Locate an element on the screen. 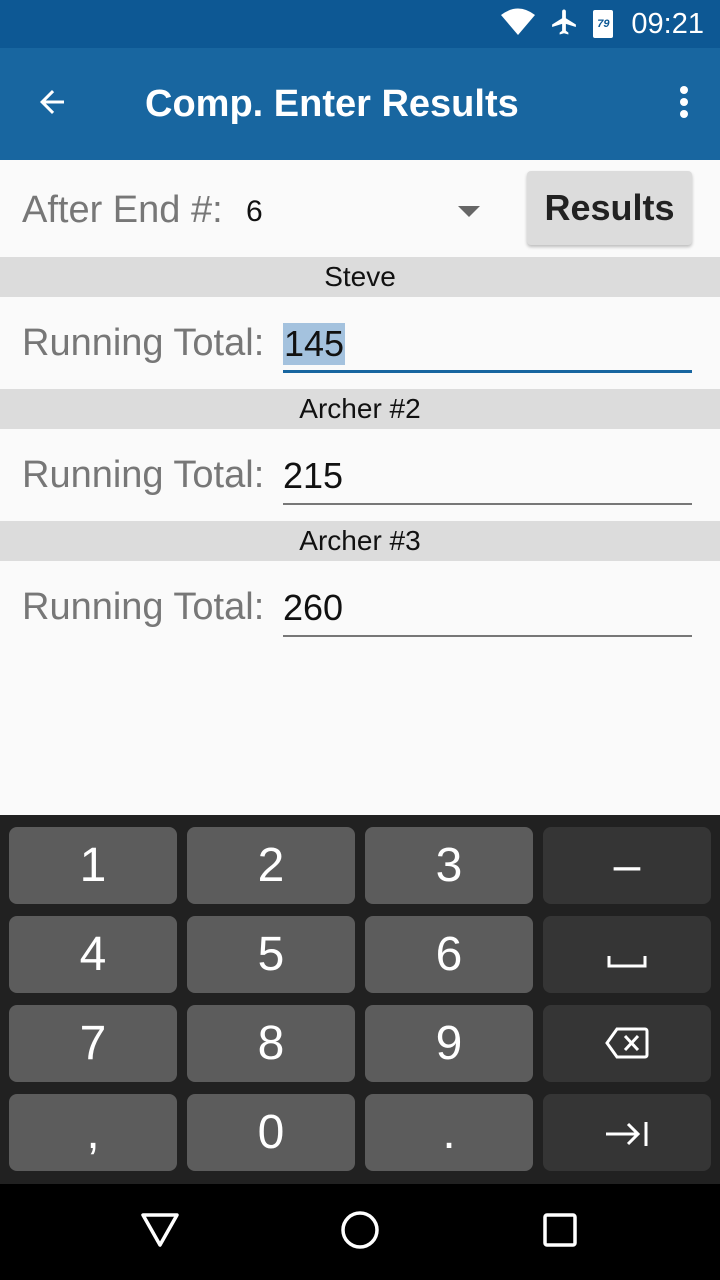 The width and height of the screenshot is (720, 1280). key-backspace is located at coordinates (627, 1043).